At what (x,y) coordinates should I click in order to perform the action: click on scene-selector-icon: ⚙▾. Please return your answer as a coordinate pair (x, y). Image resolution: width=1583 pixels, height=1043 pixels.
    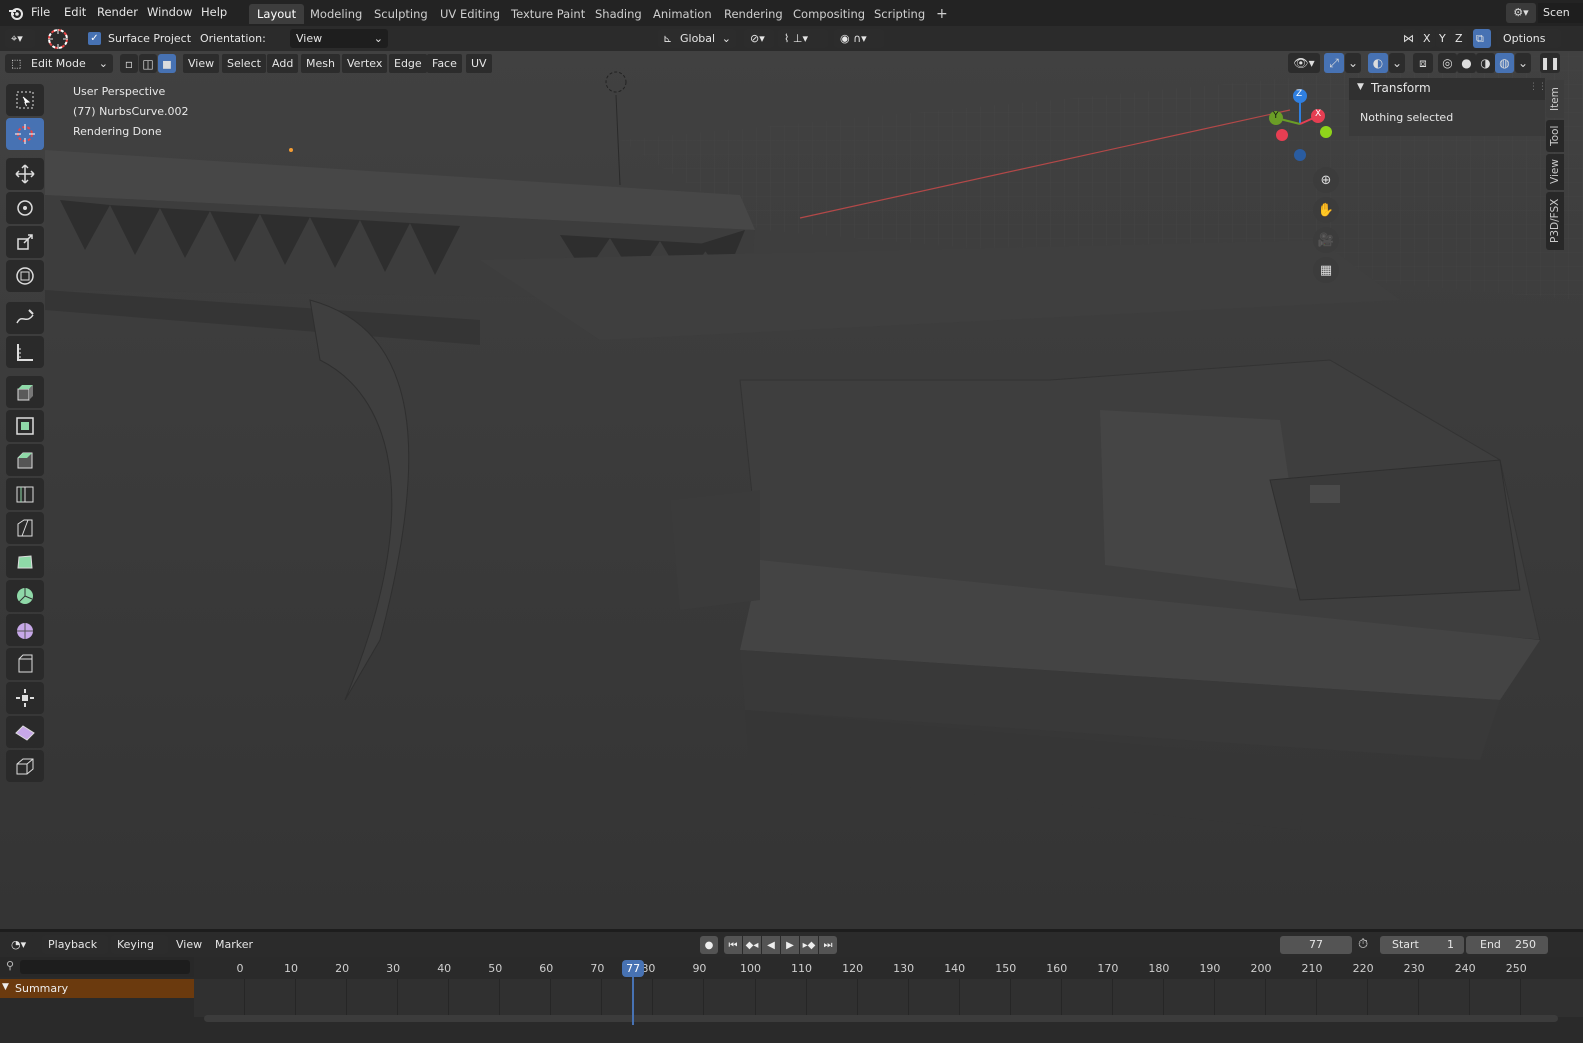
    Looking at the image, I should click on (1521, 13).